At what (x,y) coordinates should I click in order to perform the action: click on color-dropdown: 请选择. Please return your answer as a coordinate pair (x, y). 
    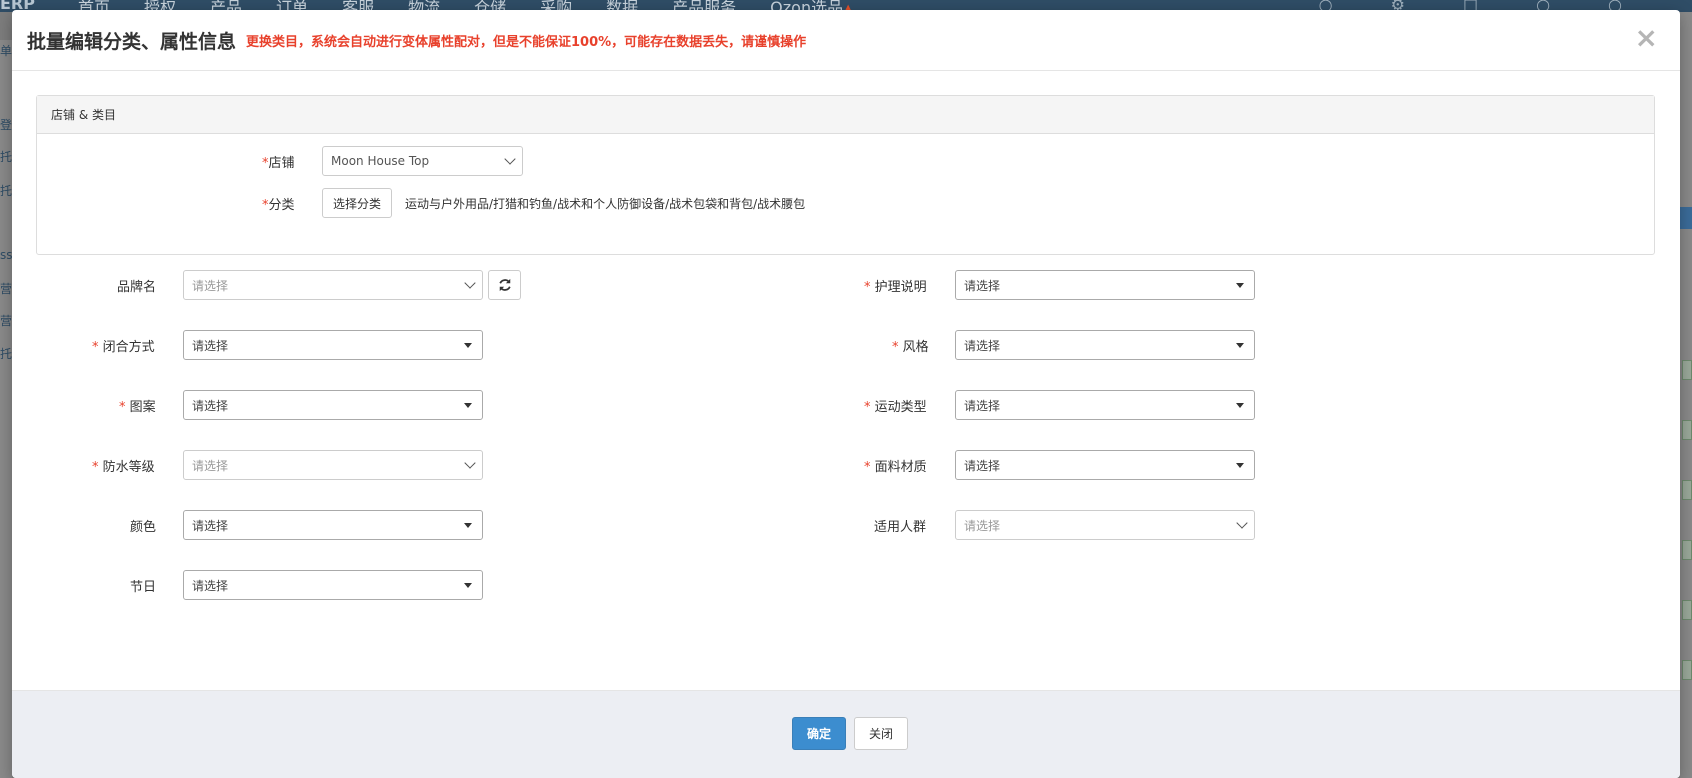
    Looking at the image, I should click on (333, 525).